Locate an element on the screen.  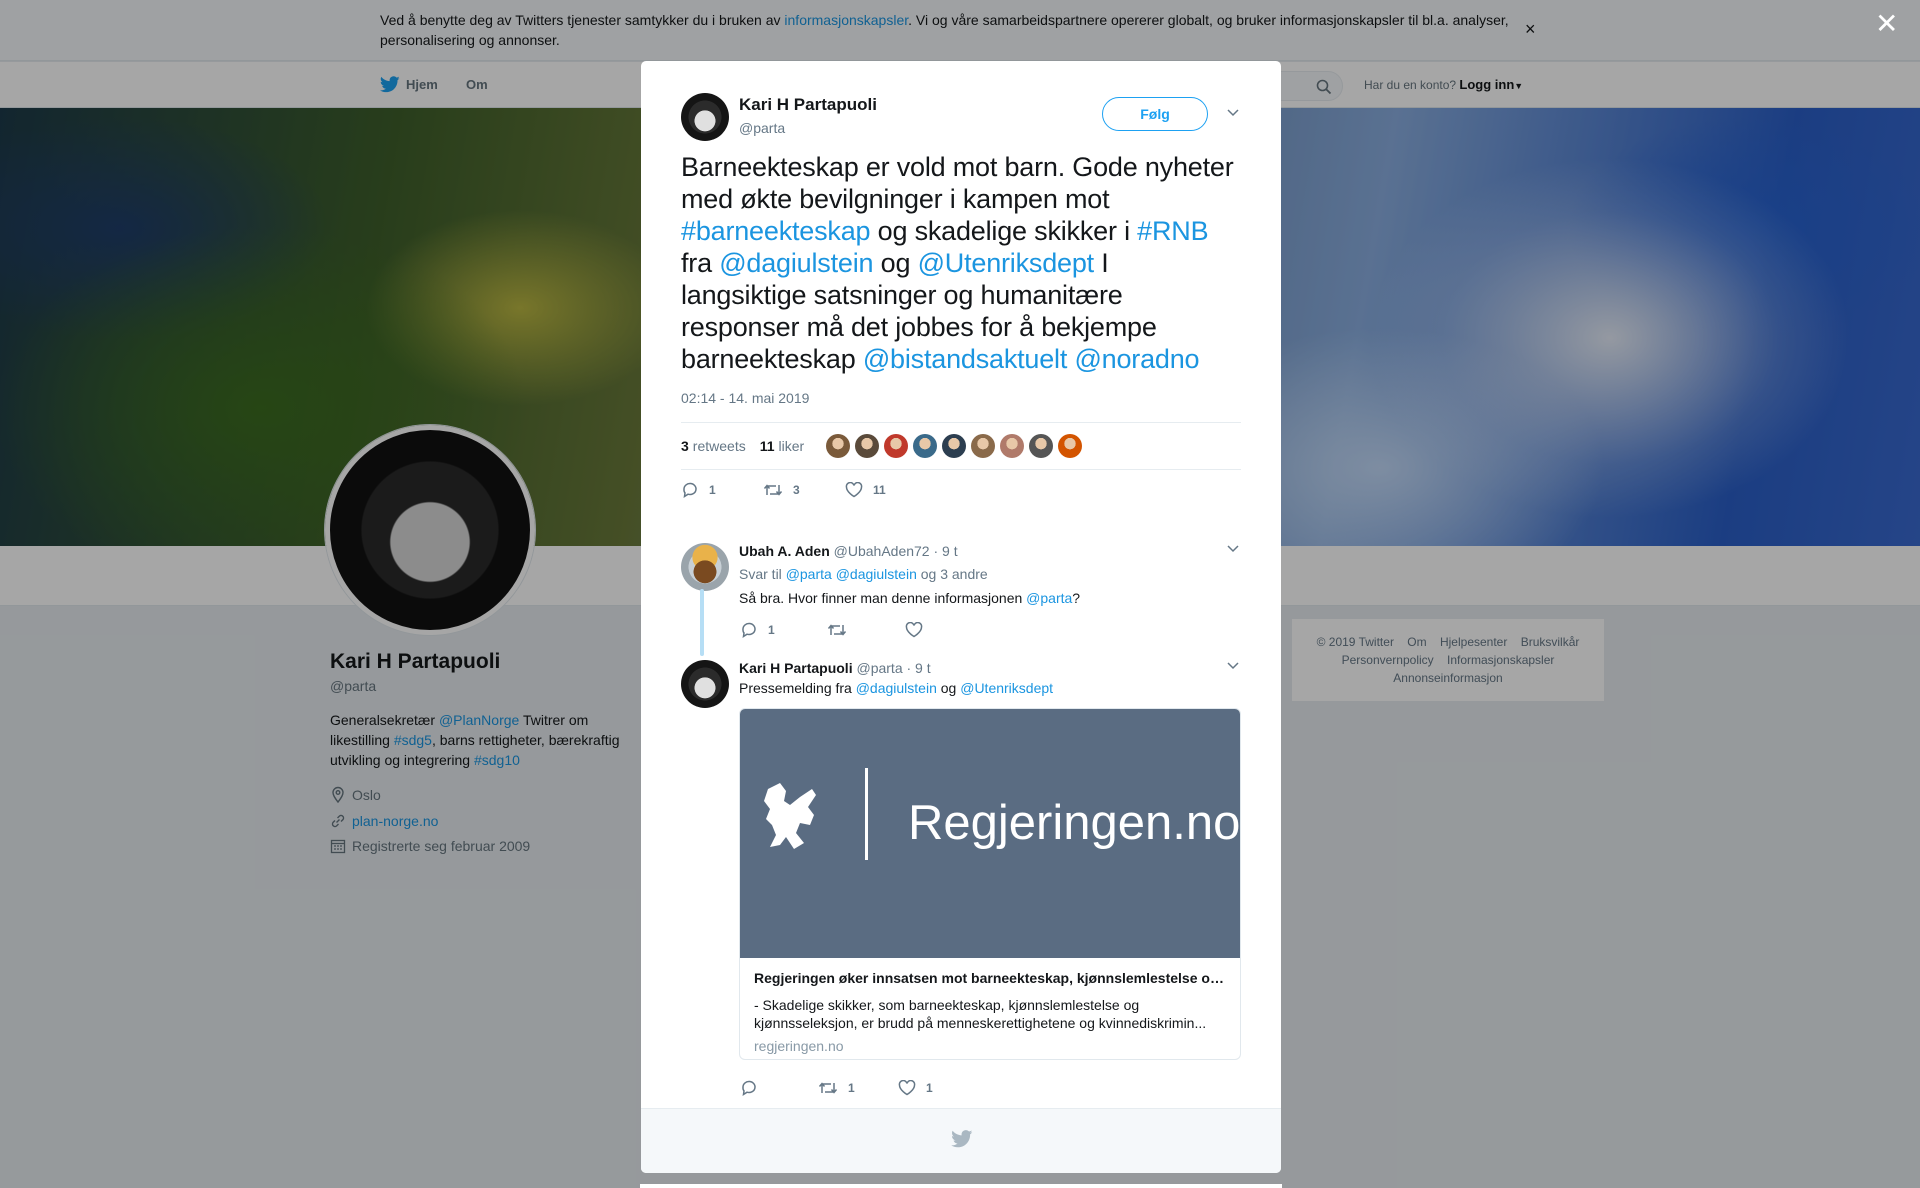
norwegian-lion-icon is located at coordinates (790, 816).